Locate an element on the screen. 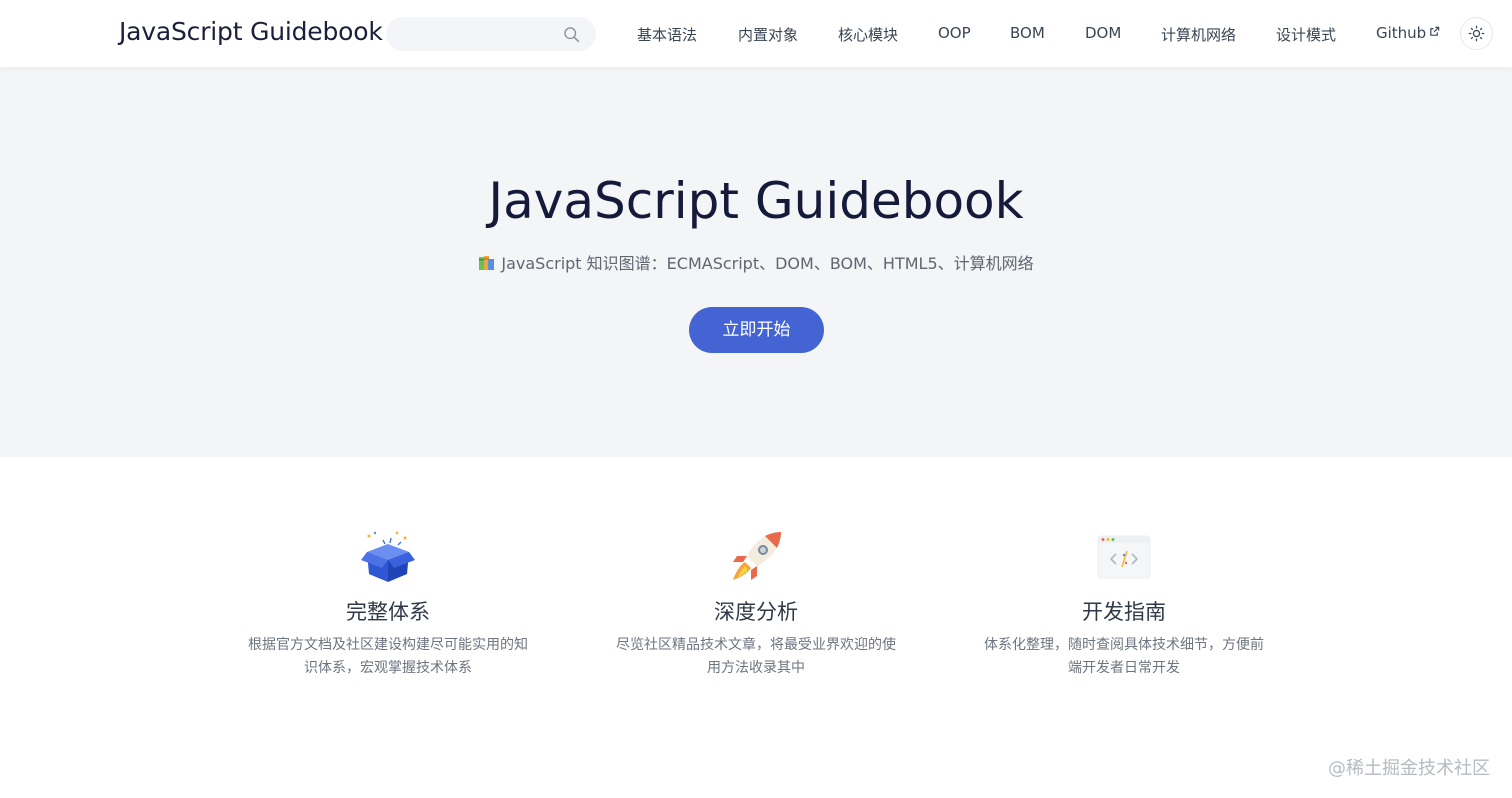 The height and width of the screenshot is (798, 1512). search-box is located at coordinates (491, 34).